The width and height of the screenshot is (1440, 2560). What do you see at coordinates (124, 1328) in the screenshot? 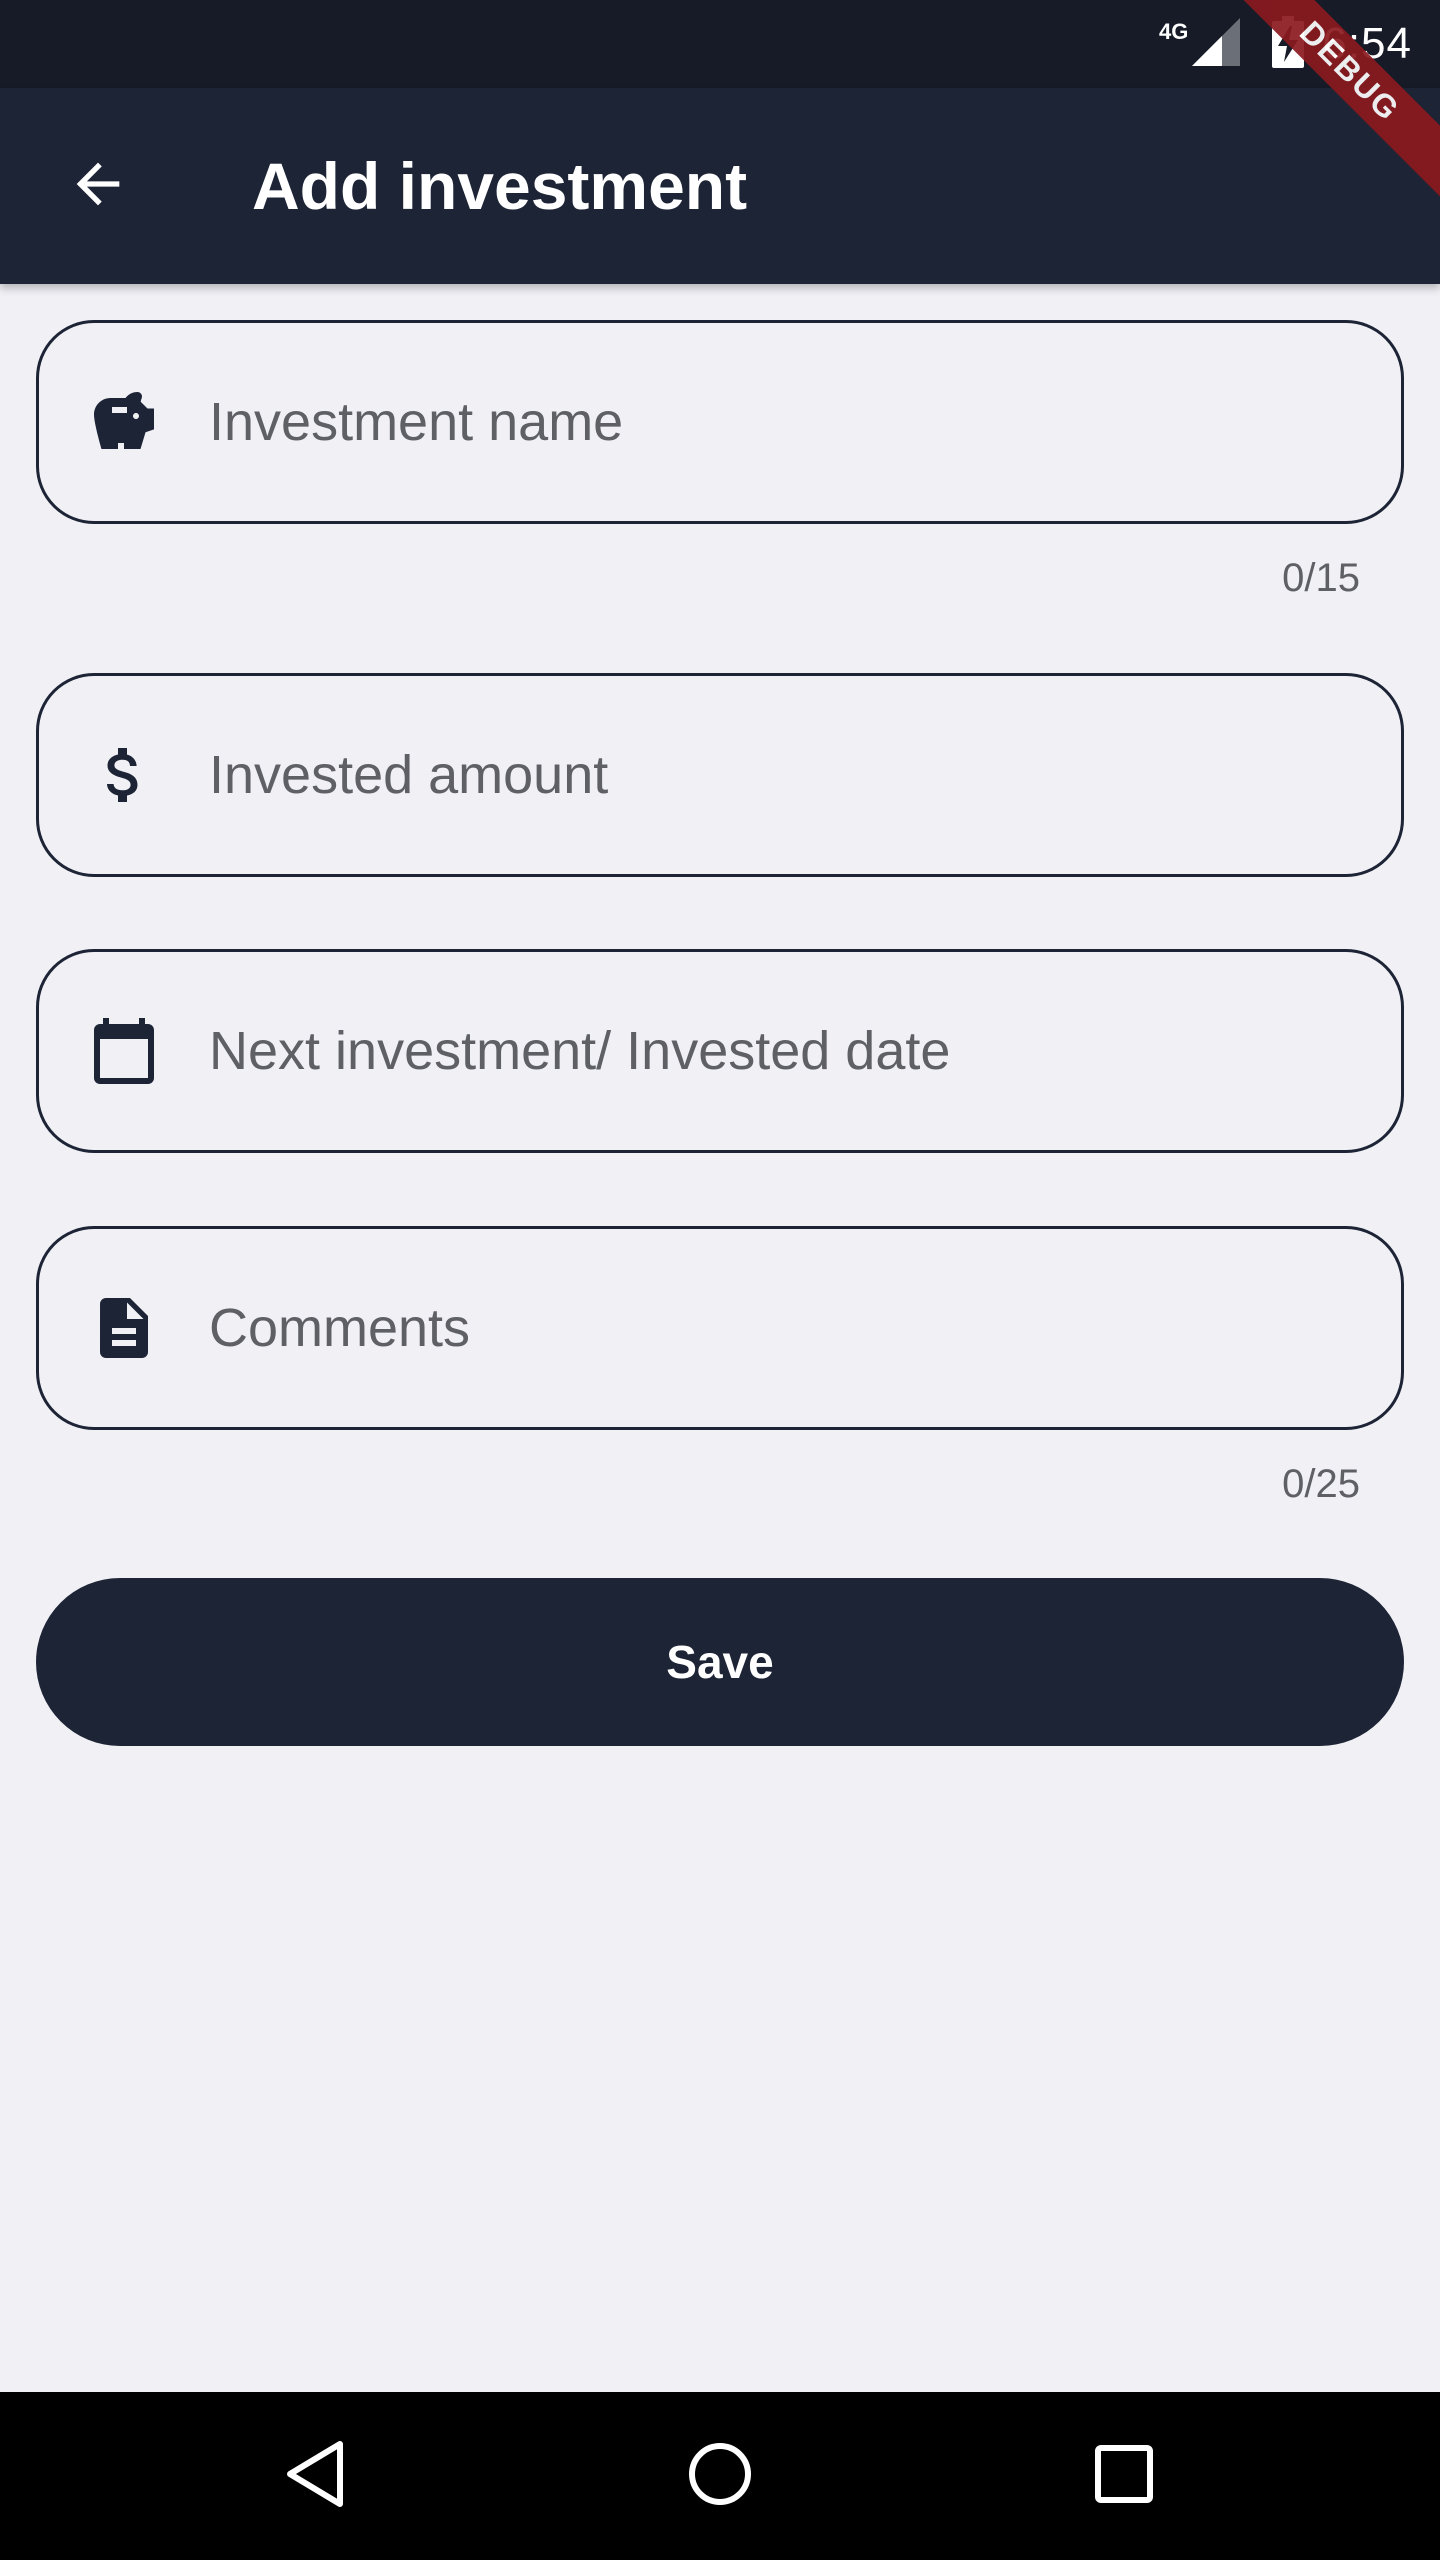
I see `document-icon` at bounding box center [124, 1328].